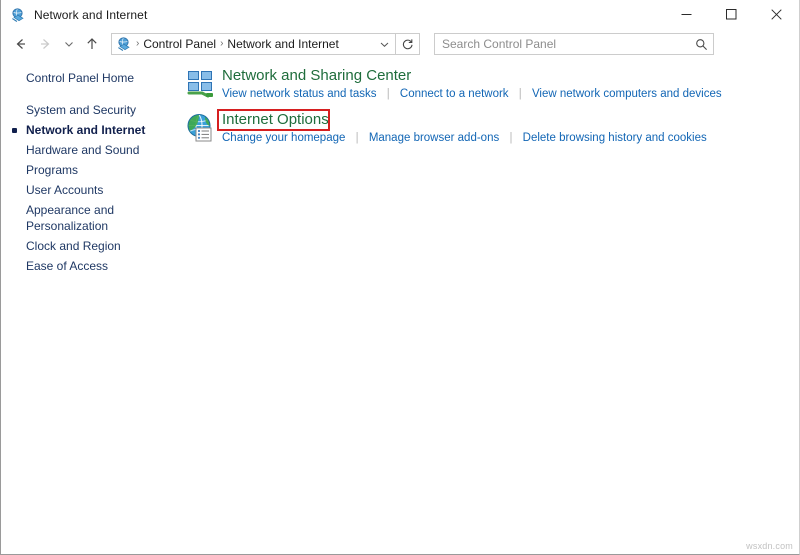 The image size is (800, 555). What do you see at coordinates (384, 44) in the screenshot?
I see `chevron-down-icon` at bounding box center [384, 44].